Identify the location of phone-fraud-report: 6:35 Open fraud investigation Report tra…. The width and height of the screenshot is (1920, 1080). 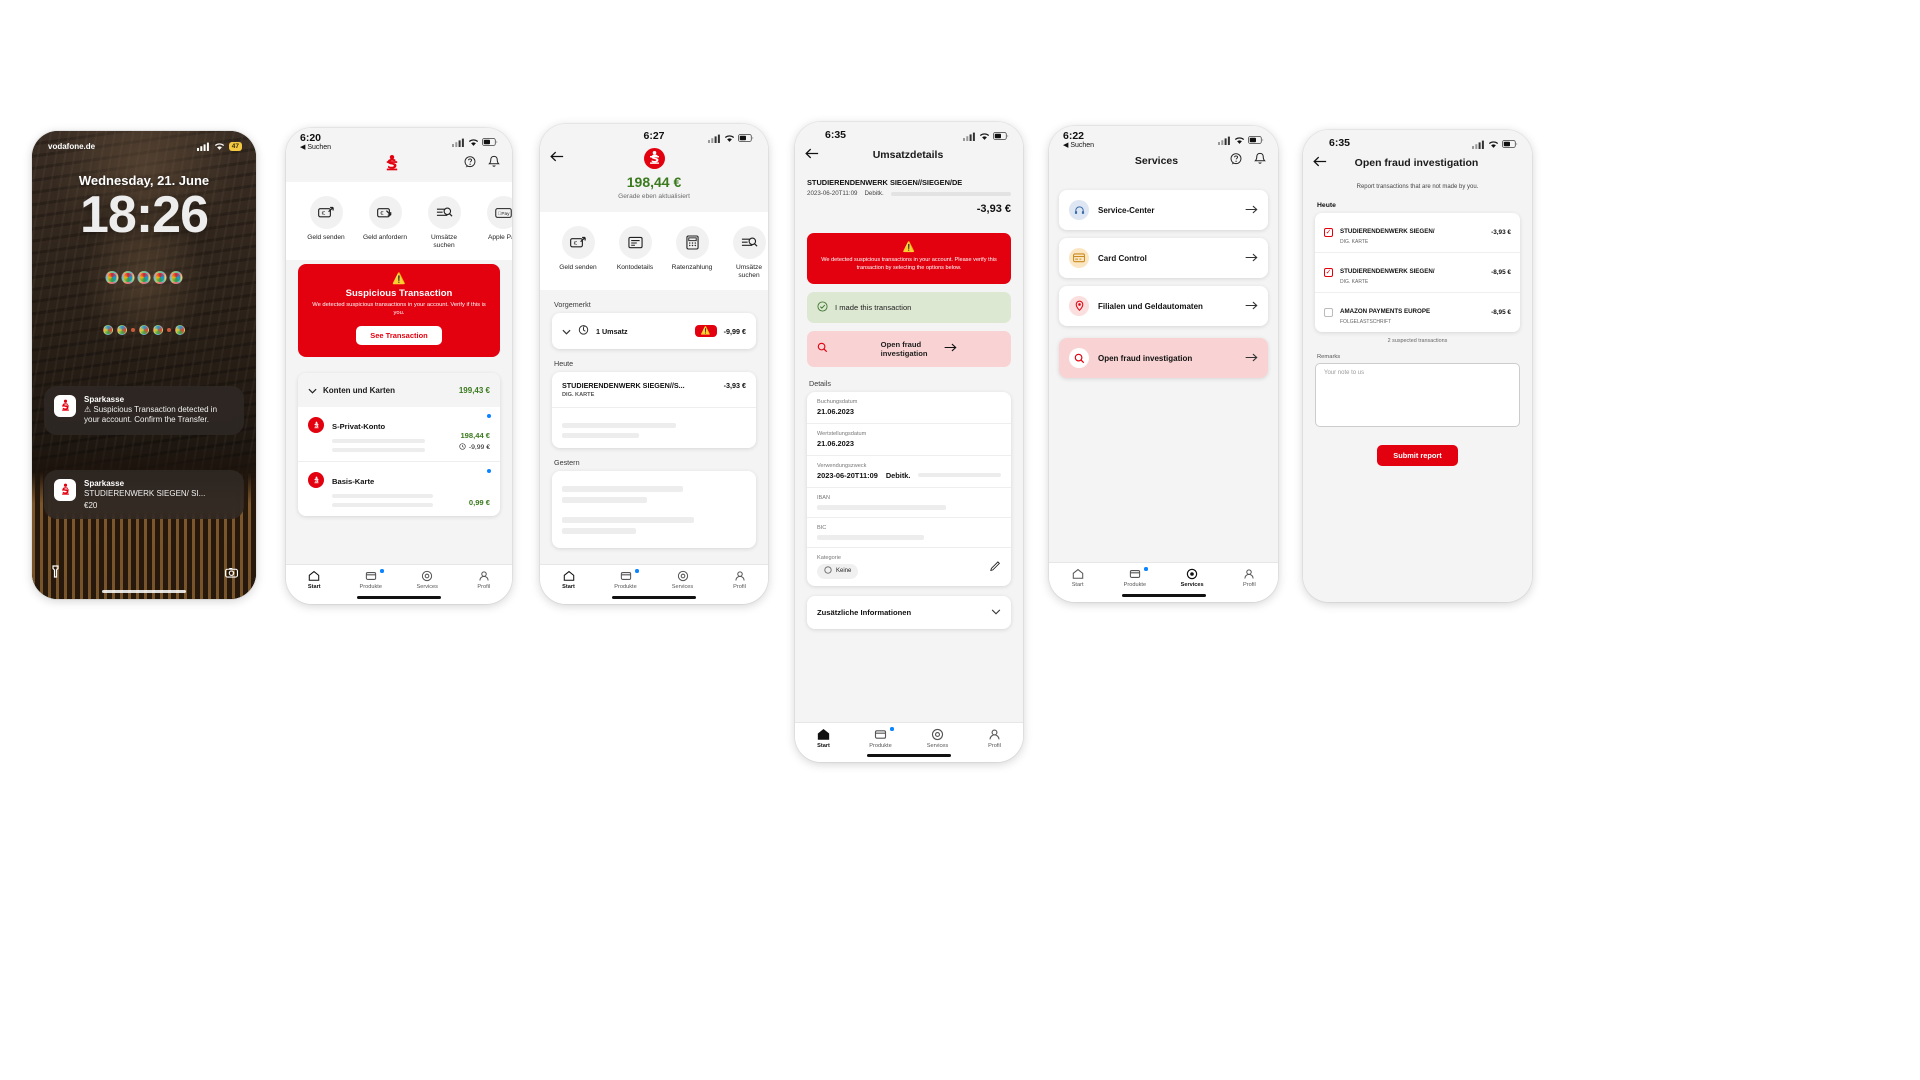
(1417, 366).